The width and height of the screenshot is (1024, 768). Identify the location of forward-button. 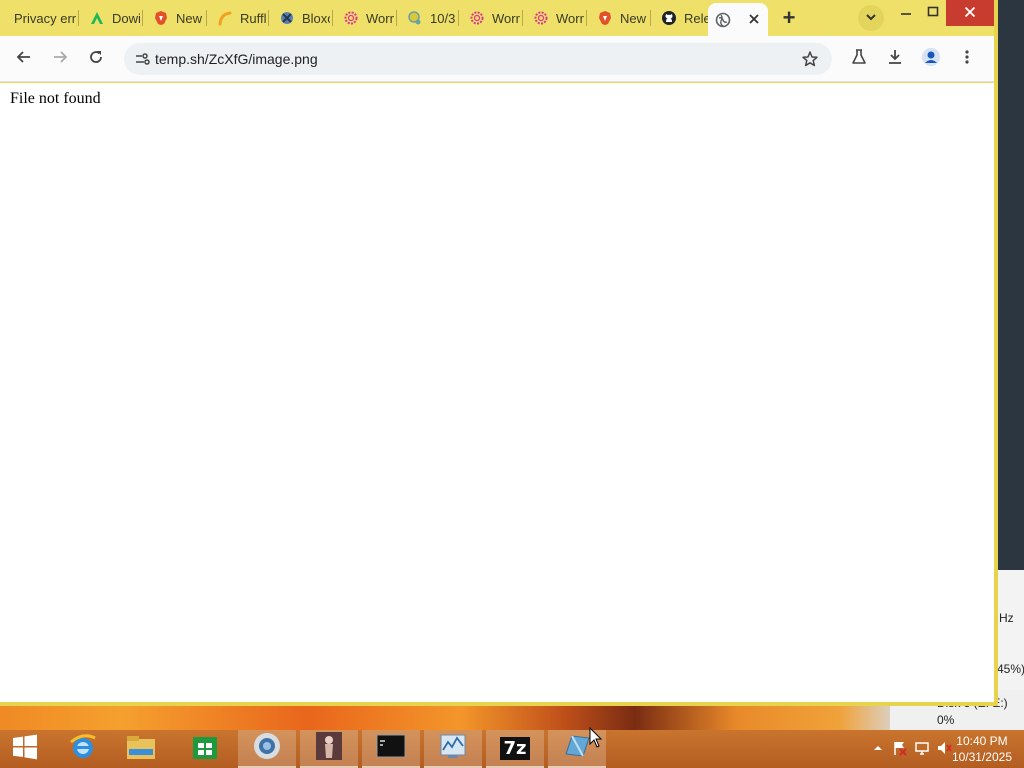
(60, 59).